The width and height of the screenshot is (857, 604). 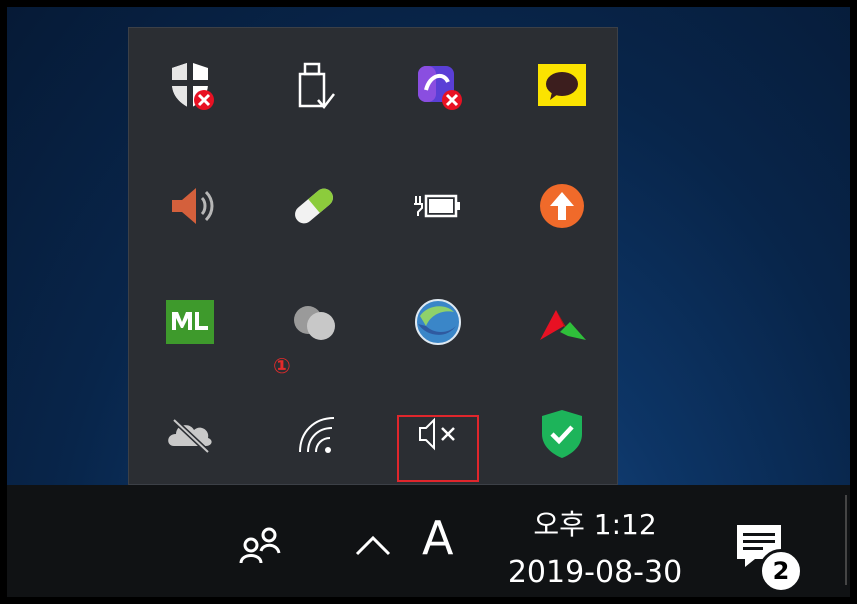 What do you see at coordinates (781, 571) in the screenshot?
I see `notification-count-badge: 2` at bounding box center [781, 571].